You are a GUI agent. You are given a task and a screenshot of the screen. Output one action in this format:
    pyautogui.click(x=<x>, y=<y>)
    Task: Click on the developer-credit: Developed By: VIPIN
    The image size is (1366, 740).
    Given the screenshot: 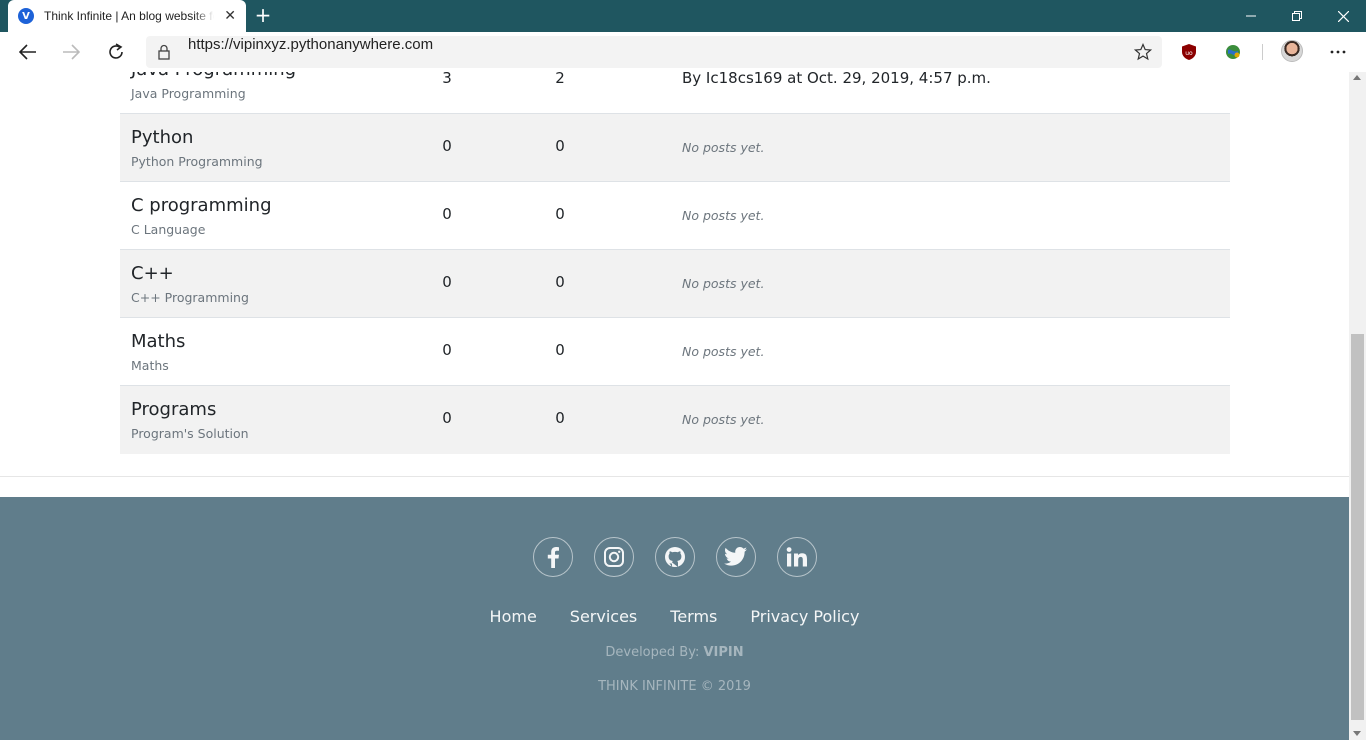 What is the action you would take?
    pyautogui.click(x=674, y=652)
    